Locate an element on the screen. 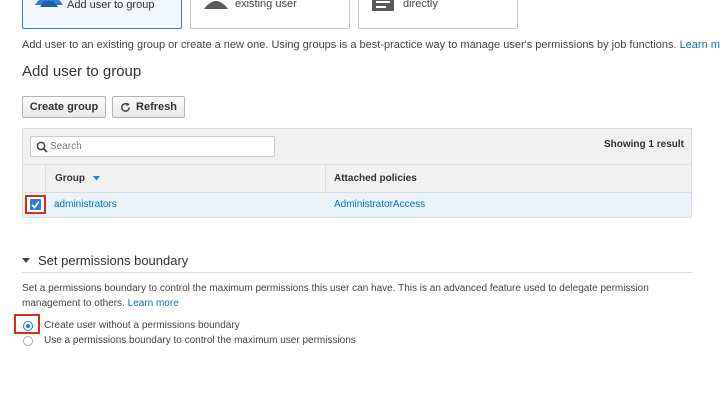  section-title: Add user to group is located at coordinates (82, 71).